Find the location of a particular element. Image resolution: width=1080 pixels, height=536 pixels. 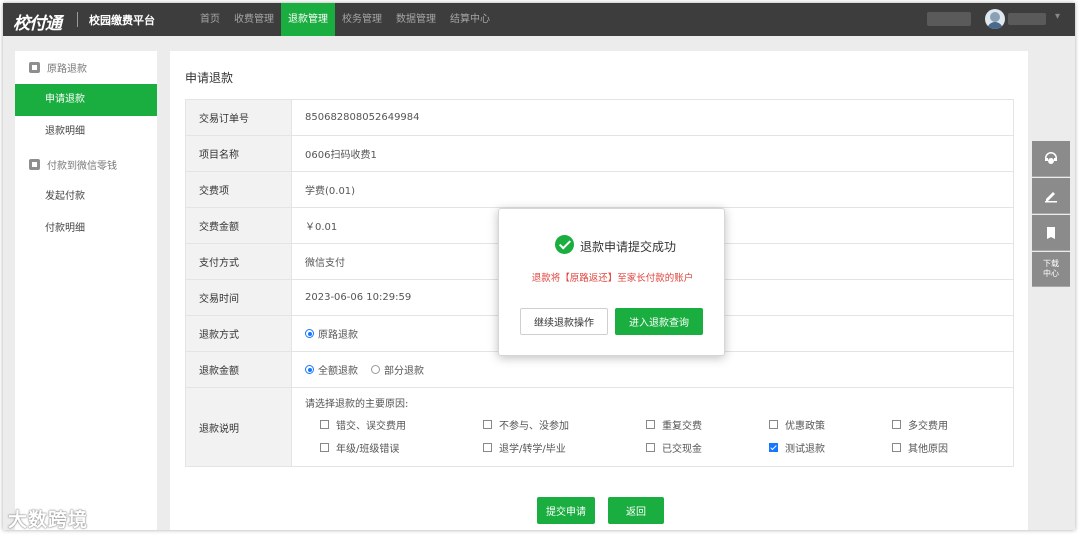

radio-empty-icon is located at coordinates (375, 369).